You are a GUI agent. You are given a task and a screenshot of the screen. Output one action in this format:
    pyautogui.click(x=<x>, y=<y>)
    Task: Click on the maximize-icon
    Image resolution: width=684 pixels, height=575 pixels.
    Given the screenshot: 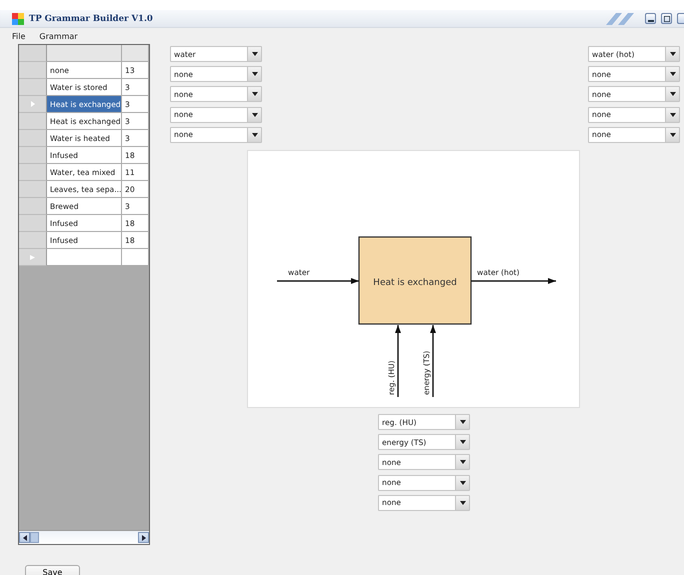 What is the action you would take?
    pyautogui.click(x=667, y=19)
    